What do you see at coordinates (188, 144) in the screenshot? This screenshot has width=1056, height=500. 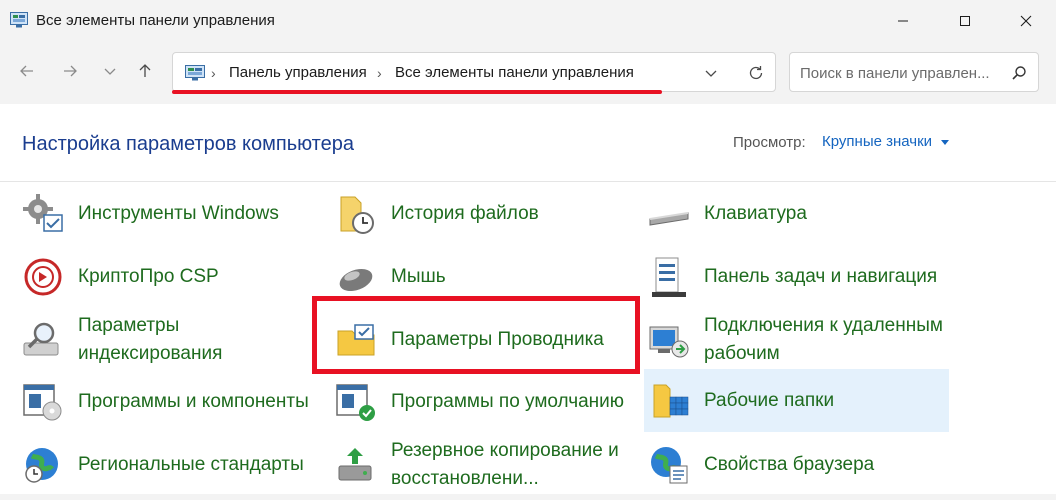 I see `page-title: Настройка параметров компьютера` at bounding box center [188, 144].